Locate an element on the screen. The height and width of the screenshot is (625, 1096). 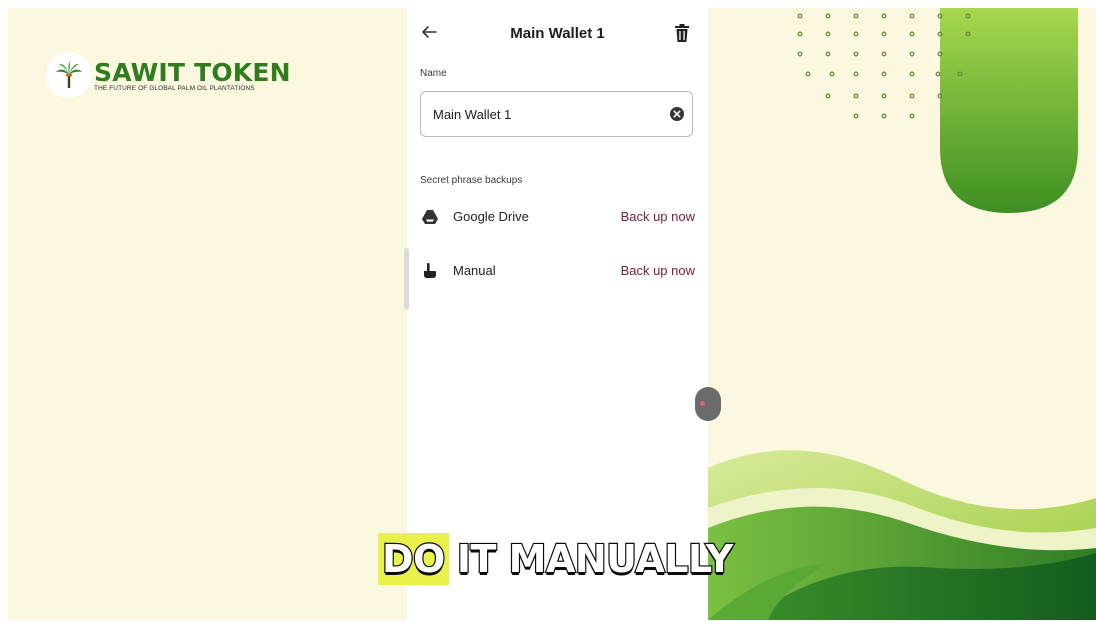
manual-backup-button: Back up now is located at coordinates (658, 270).